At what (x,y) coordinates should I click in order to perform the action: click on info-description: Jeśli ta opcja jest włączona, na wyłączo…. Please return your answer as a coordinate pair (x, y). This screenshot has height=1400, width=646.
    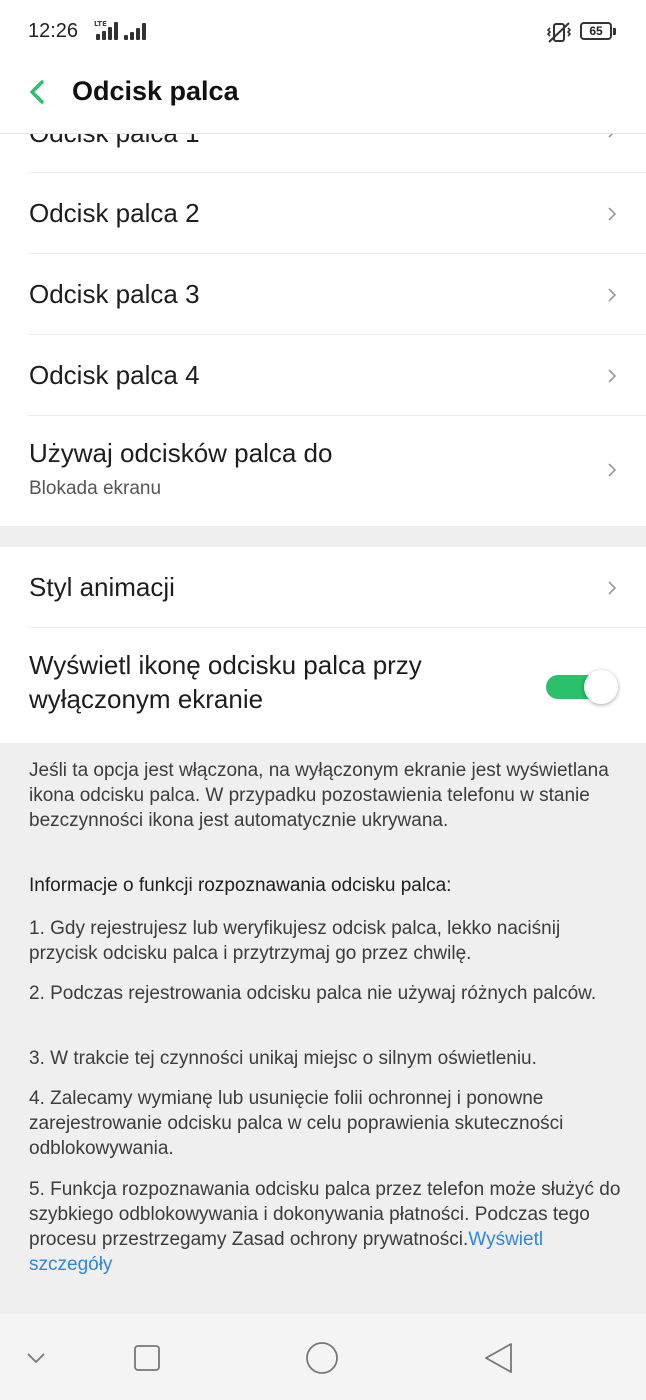
    Looking at the image, I should click on (319, 795).